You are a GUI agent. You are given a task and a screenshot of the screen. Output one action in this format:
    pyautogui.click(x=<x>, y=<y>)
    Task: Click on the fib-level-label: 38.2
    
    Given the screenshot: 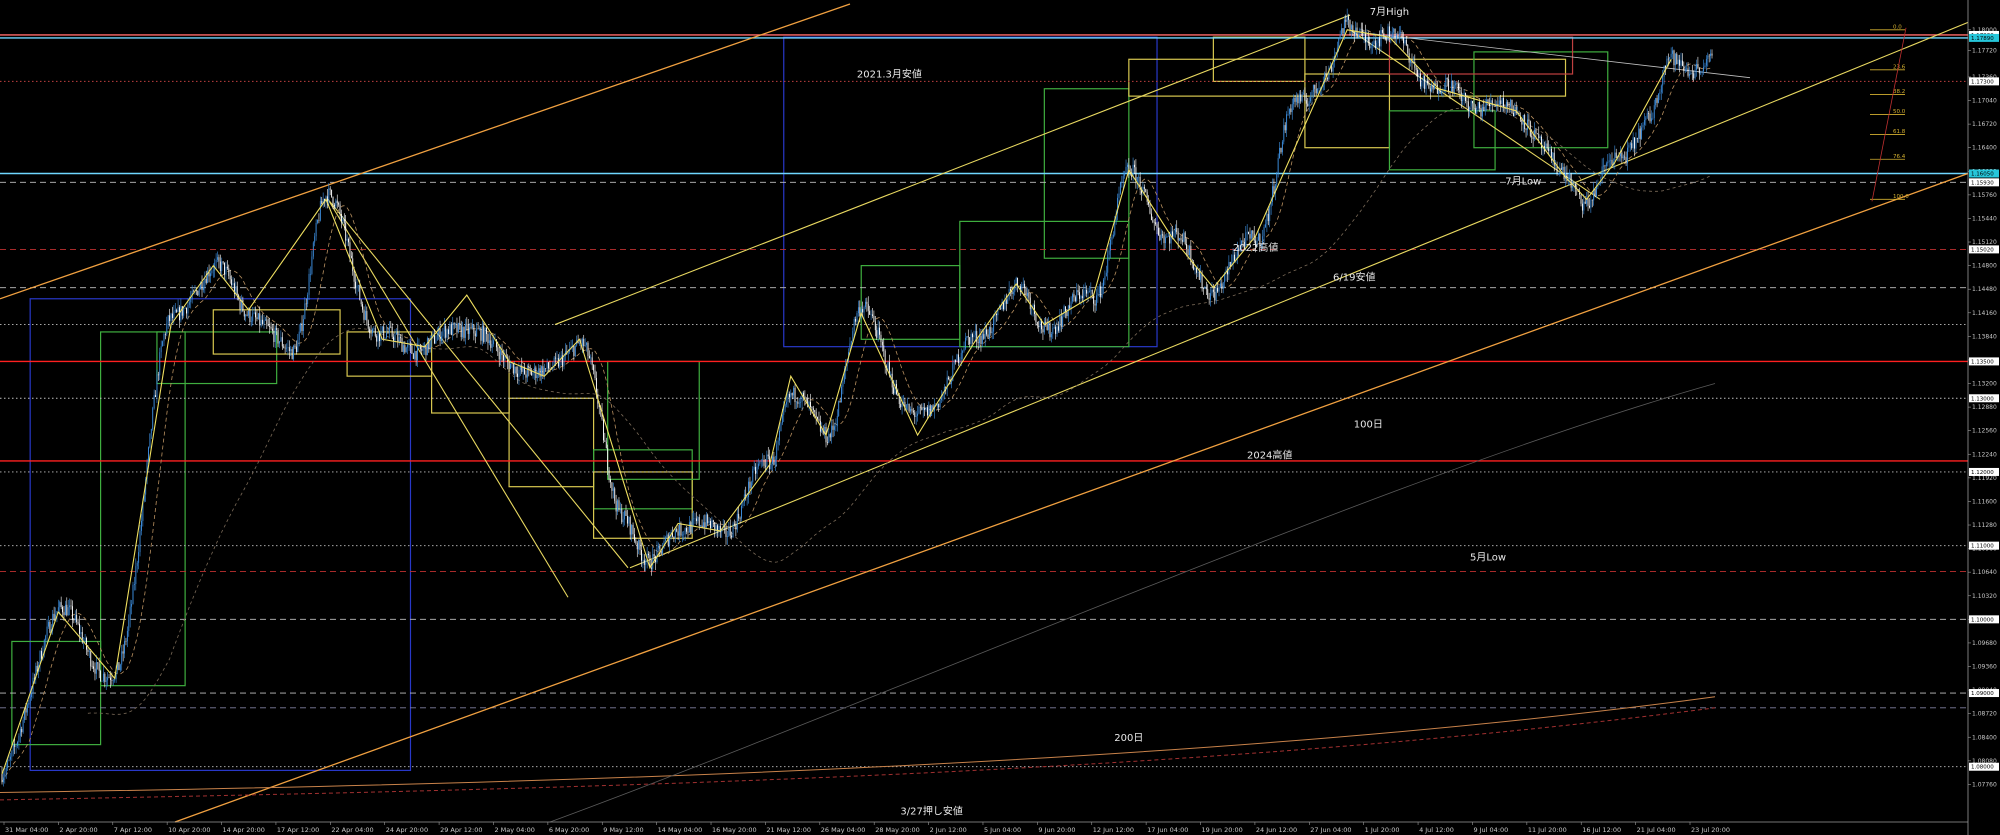 What is the action you would take?
    pyautogui.click(x=1899, y=92)
    